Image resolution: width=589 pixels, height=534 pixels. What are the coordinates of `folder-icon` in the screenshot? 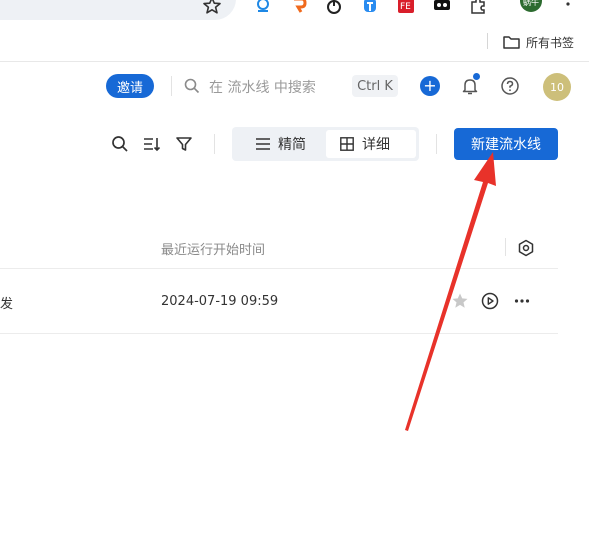 It's located at (511, 42).